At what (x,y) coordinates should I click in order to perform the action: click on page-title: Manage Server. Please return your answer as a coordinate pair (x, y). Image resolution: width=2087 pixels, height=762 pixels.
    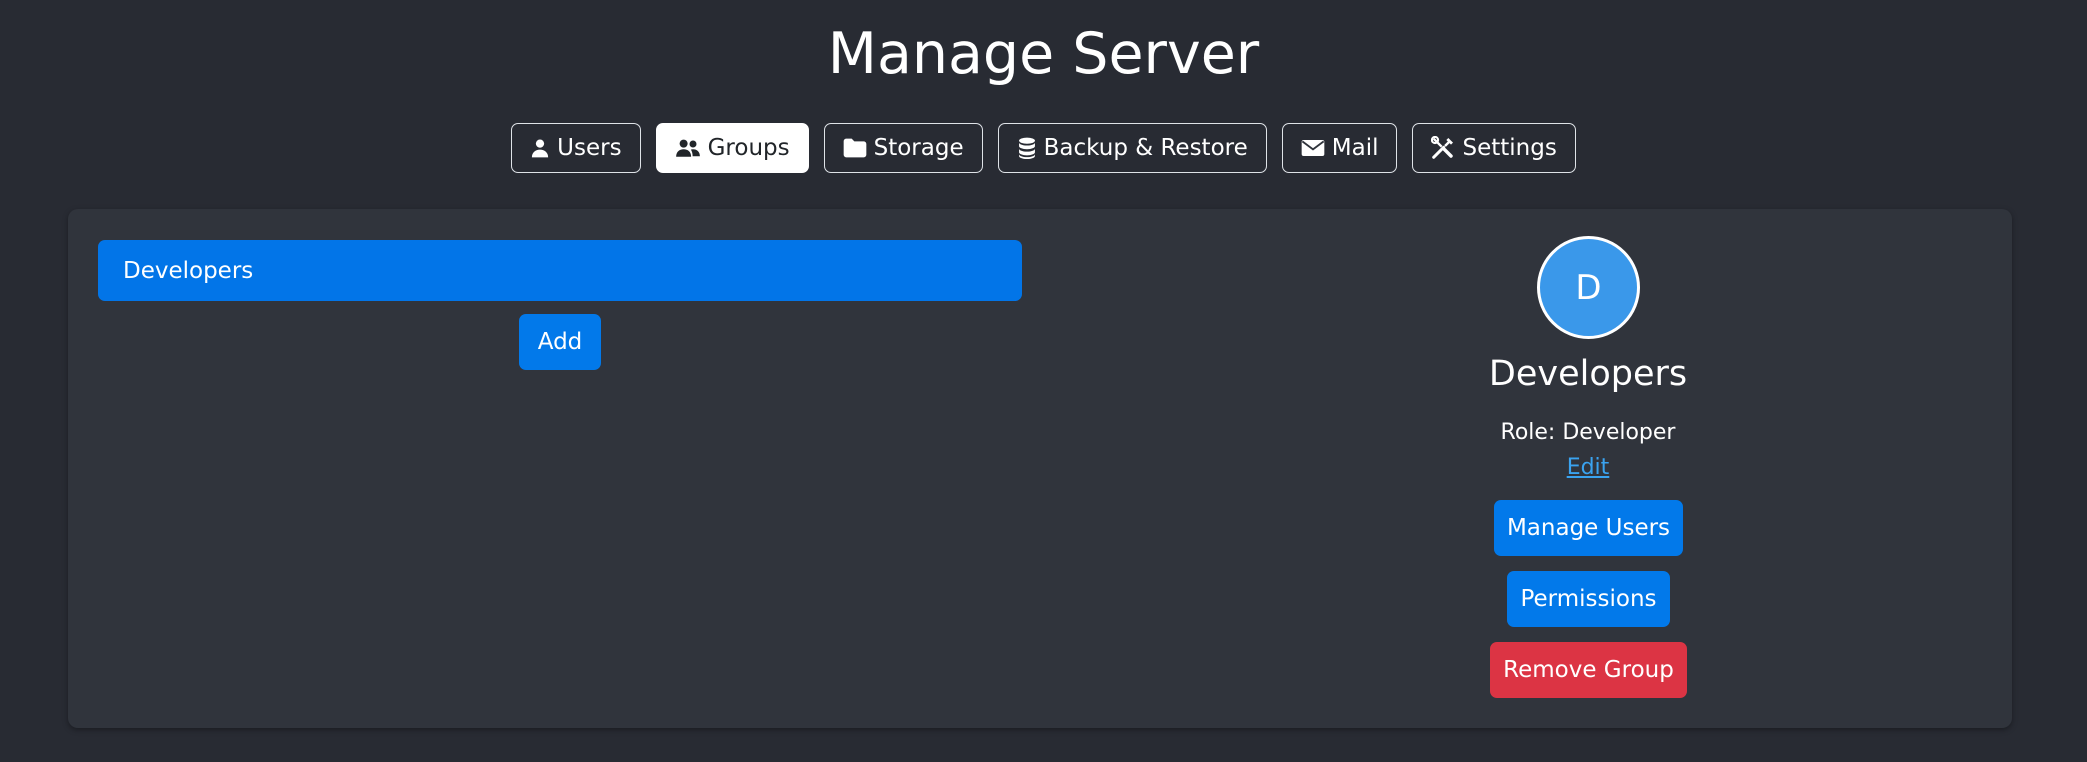
    Looking at the image, I should click on (1043, 54).